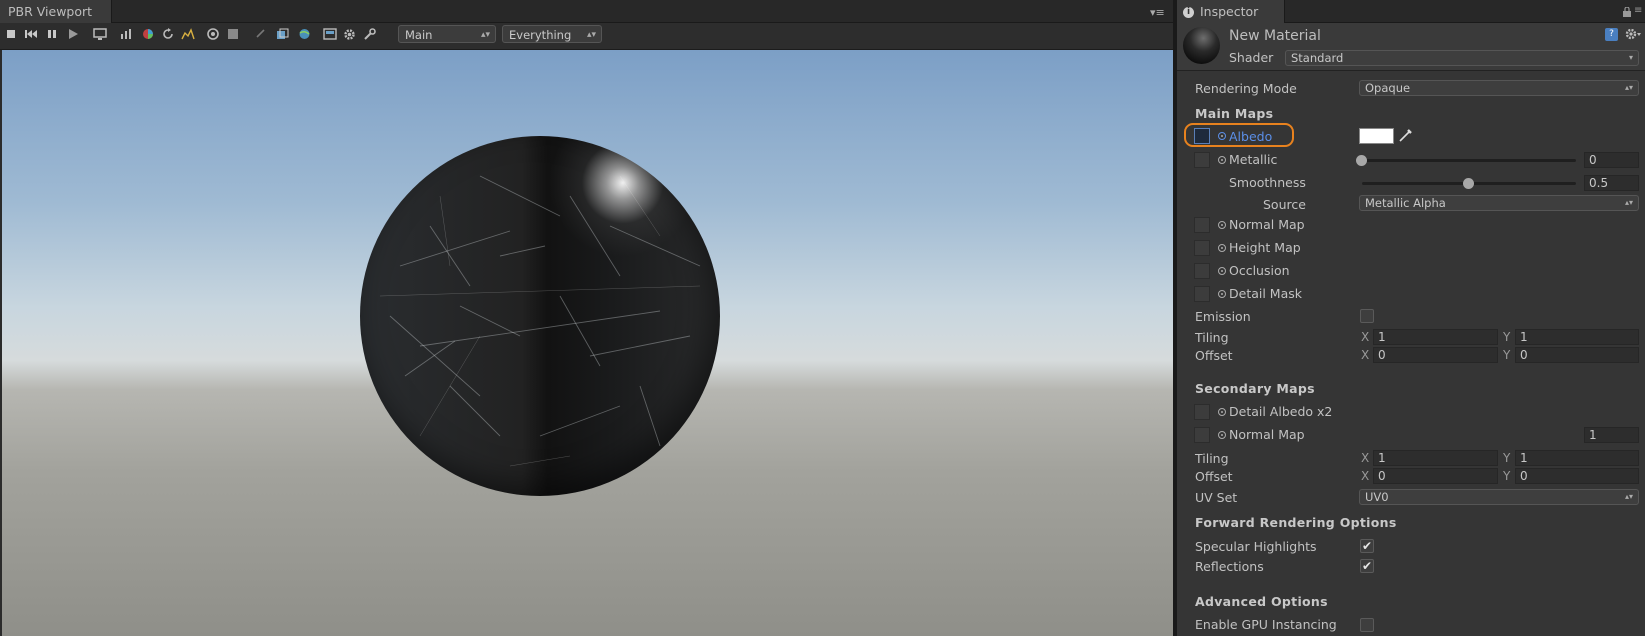  Describe the element at coordinates (1231, 11) in the screenshot. I see `inspector-tab: i Inspector` at that location.